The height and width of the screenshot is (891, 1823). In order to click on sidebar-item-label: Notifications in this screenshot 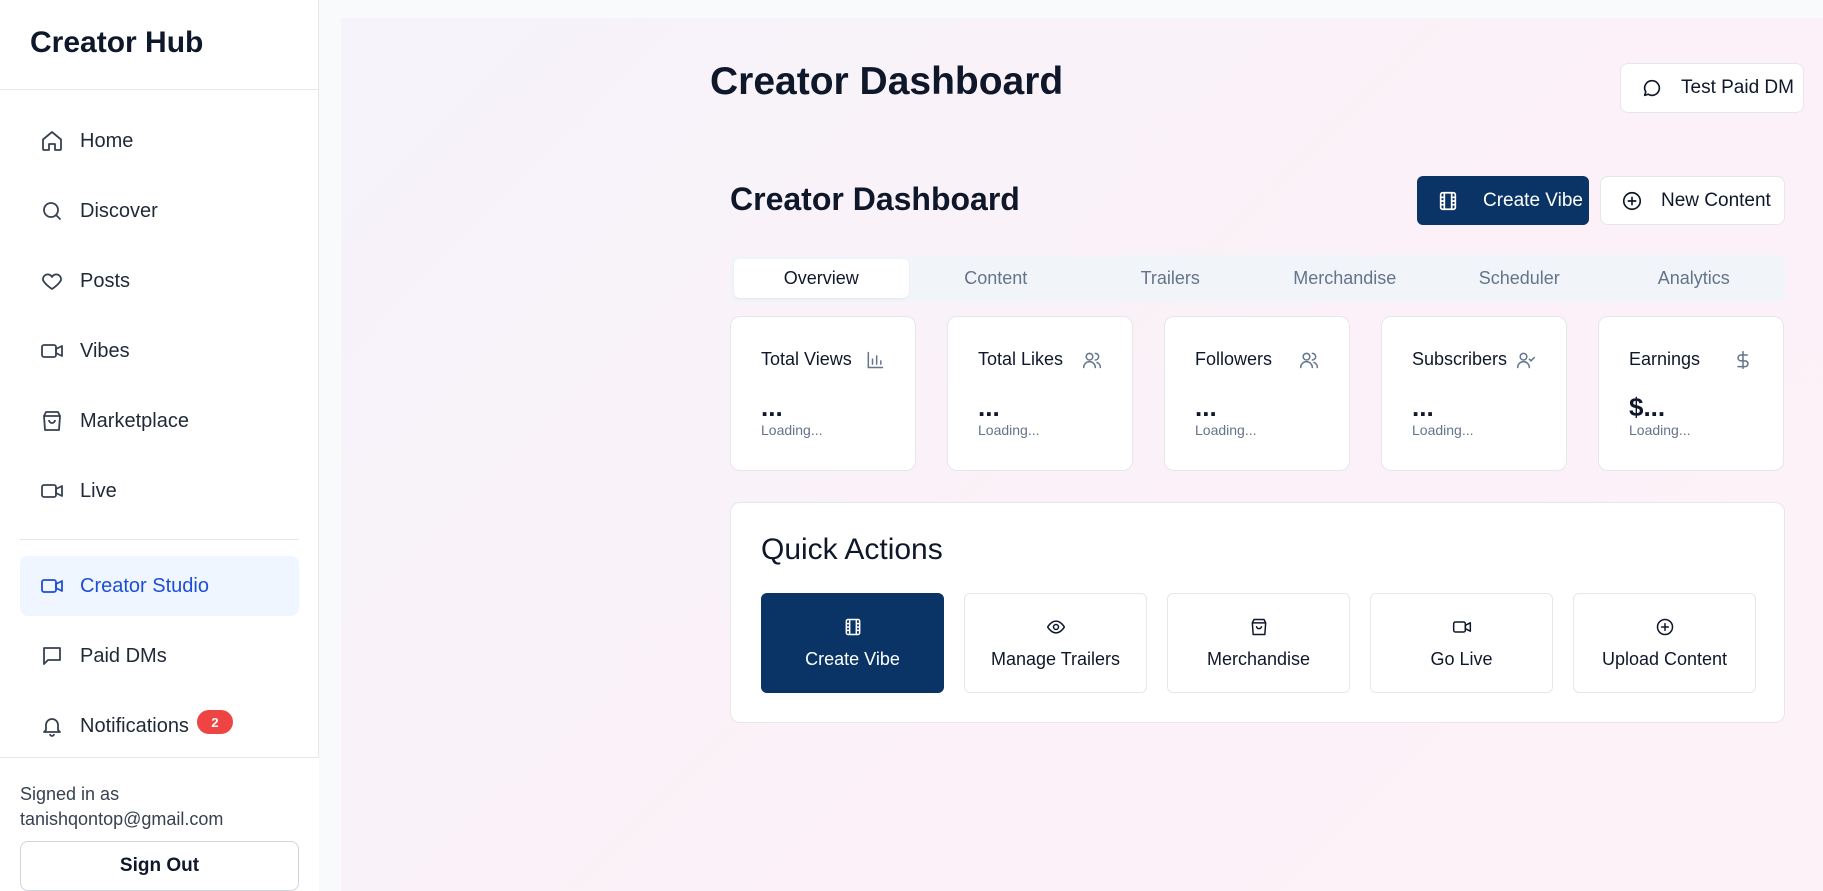, I will do `click(134, 725)`.